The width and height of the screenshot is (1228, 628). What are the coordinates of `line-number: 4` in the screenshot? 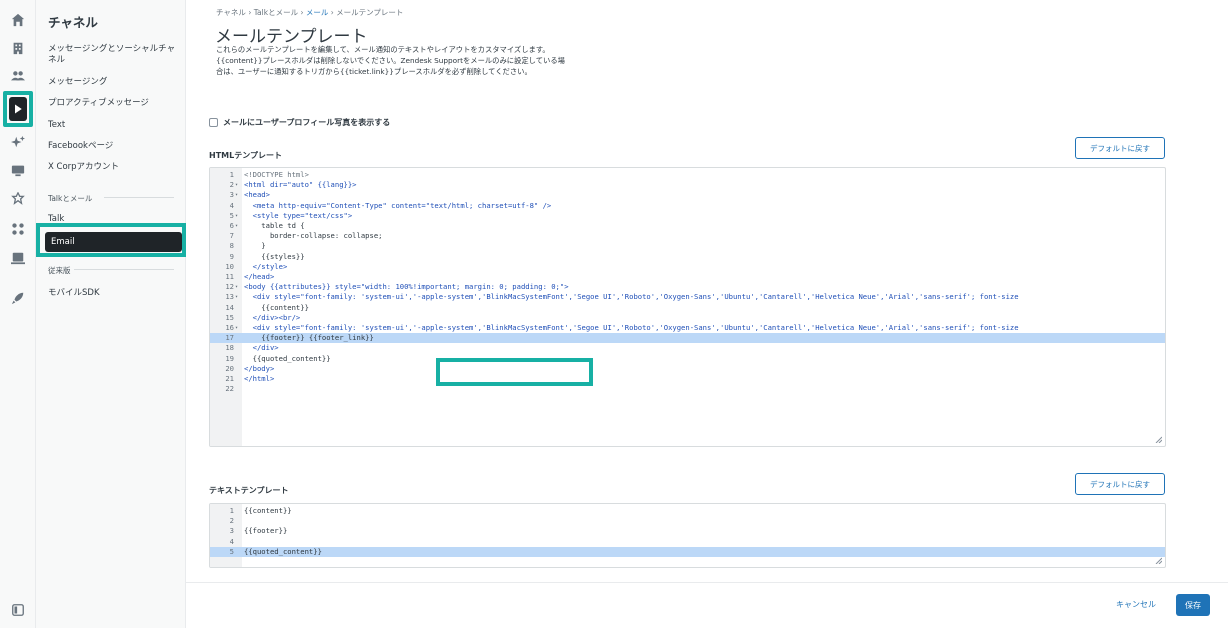 It's located at (231, 205).